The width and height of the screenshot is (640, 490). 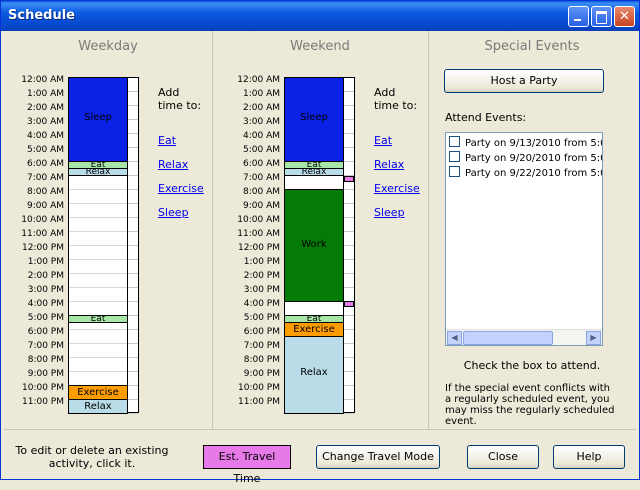 I want to click on scroll-left-icon: ◀, so click(x=454, y=338).